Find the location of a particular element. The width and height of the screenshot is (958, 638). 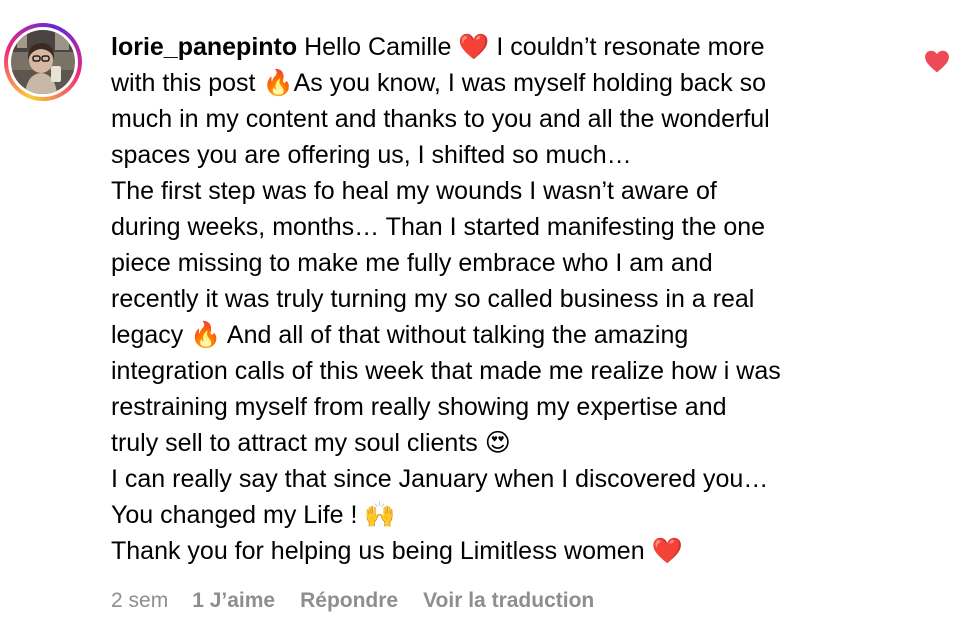

avatar-border is located at coordinates (43, 62).